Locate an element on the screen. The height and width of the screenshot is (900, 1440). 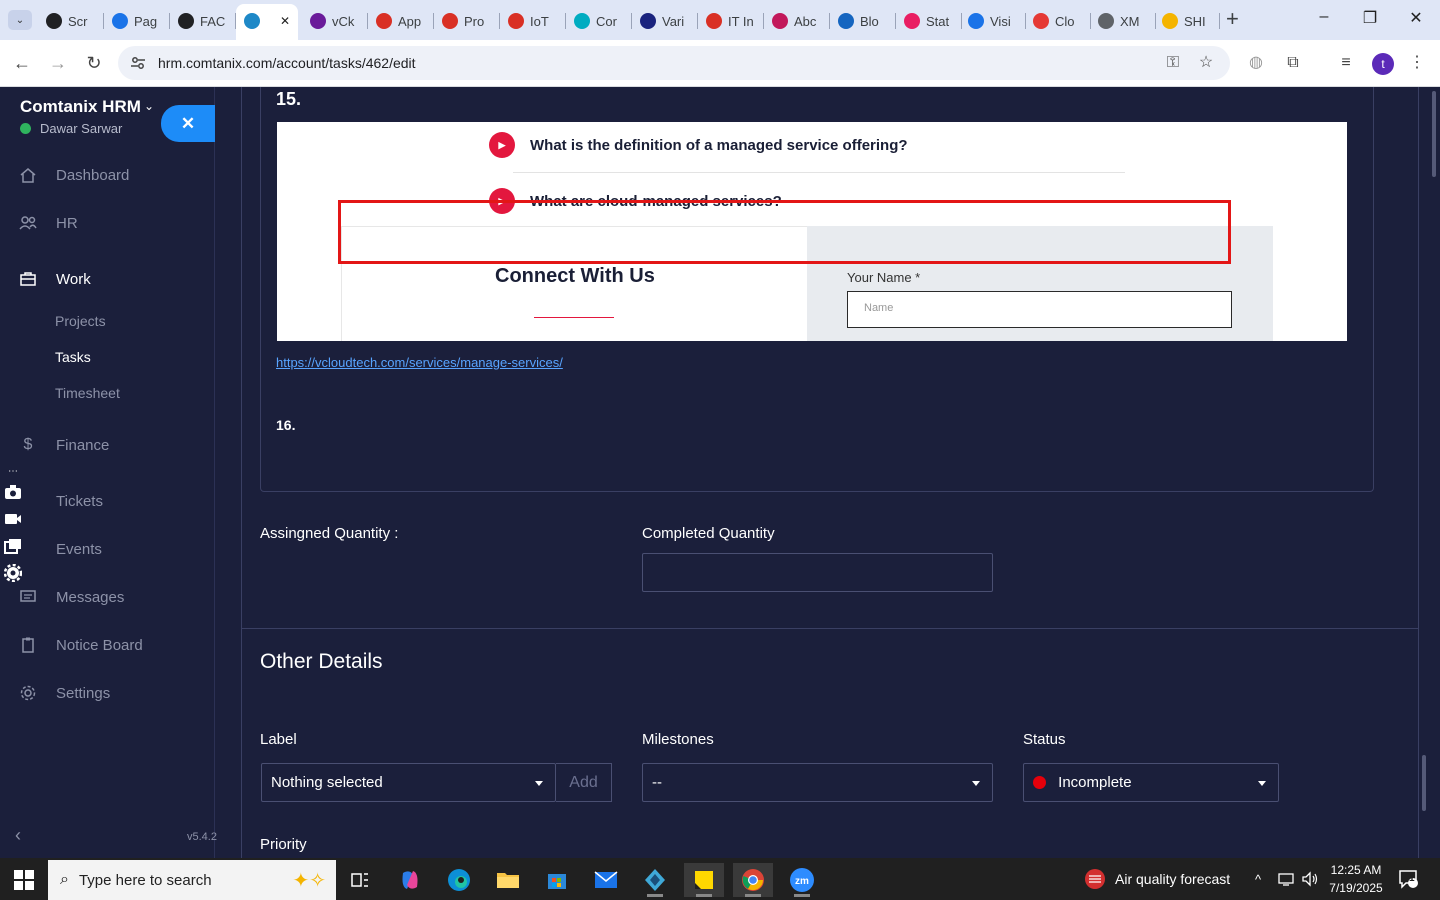
close-tab-icon: ✕ is located at coordinates (285, 21).